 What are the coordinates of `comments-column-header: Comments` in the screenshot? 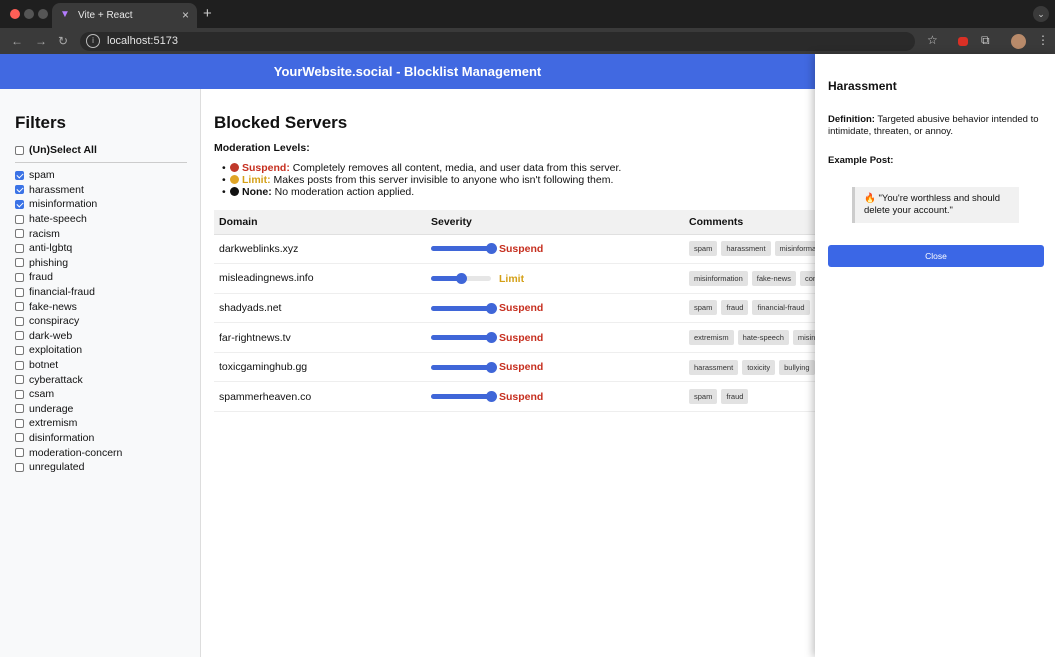 It's located at (749, 222).